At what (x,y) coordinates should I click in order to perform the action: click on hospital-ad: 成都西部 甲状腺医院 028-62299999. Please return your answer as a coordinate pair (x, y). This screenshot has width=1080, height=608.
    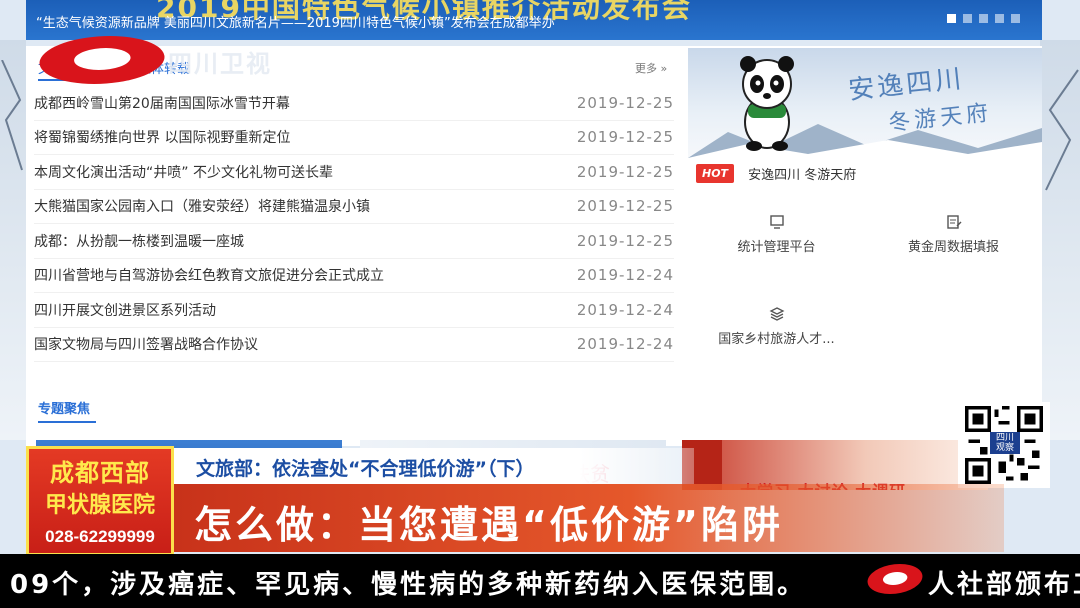
    Looking at the image, I should click on (100, 501).